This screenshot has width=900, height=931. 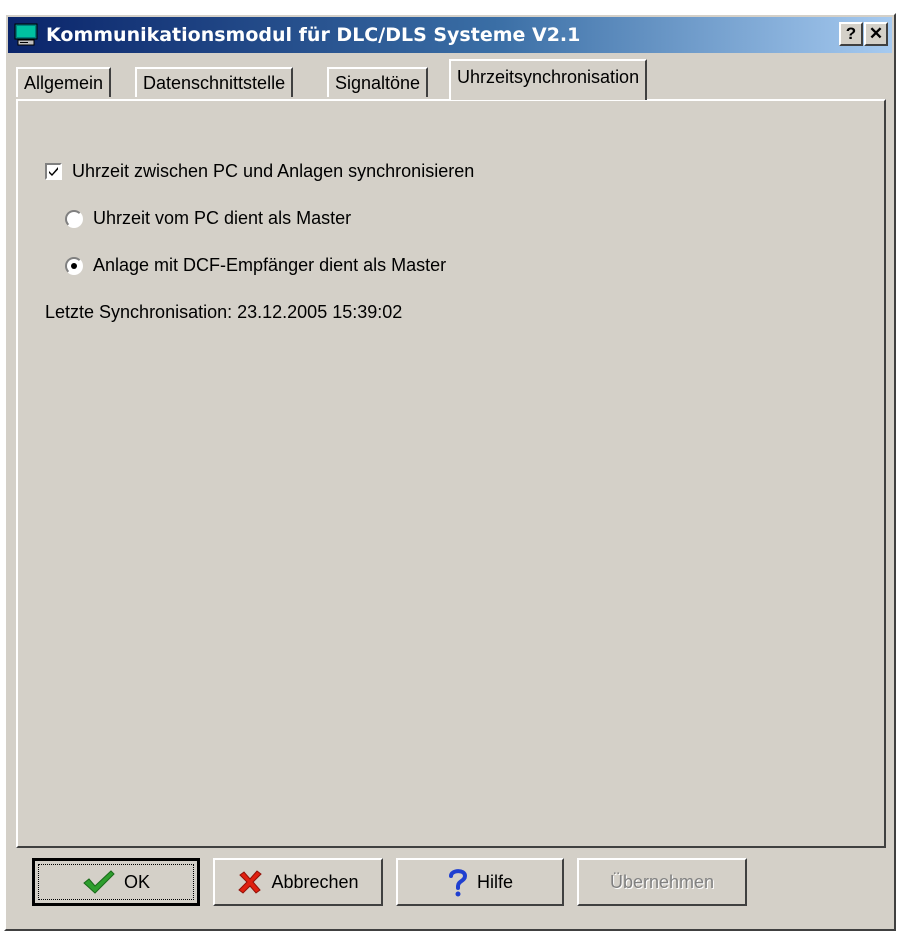 I want to click on radio-pc-master-row: Uhrzeit vom PC dient als Master, so click(x=208, y=218).